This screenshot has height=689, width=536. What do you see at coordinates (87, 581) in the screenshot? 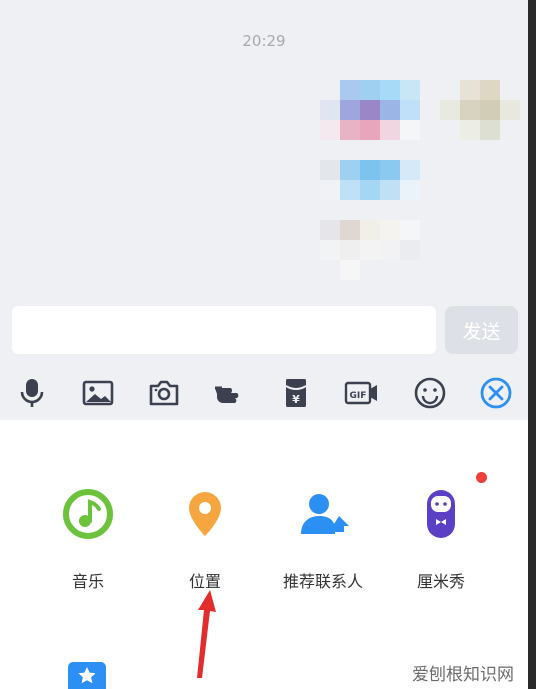
I see `feature-label: 音乐` at bounding box center [87, 581].